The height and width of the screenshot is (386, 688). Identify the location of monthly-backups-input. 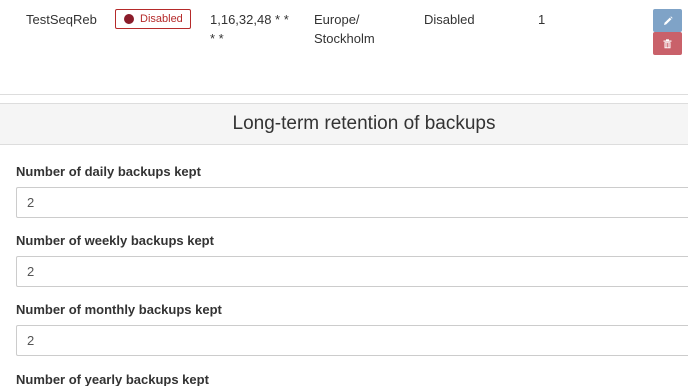
(352, 340).